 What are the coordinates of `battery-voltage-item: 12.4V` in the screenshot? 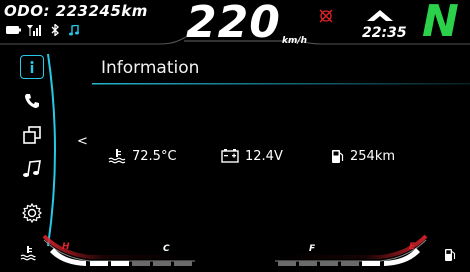 It's located at (252, 156).